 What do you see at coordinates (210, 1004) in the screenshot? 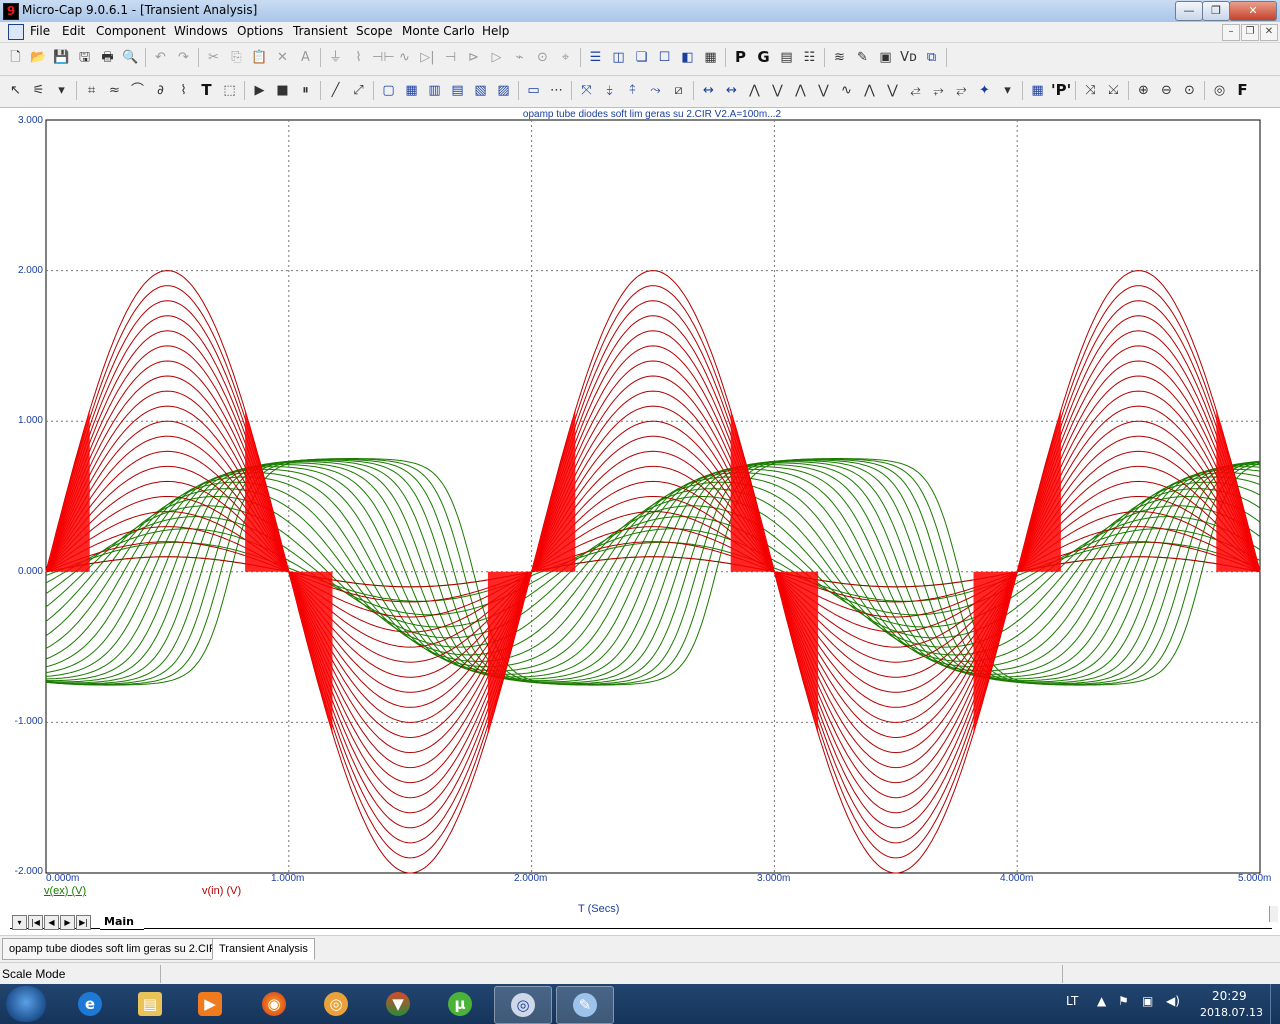
I see `media-icon: ▶` at bounding box center [210, 1004].